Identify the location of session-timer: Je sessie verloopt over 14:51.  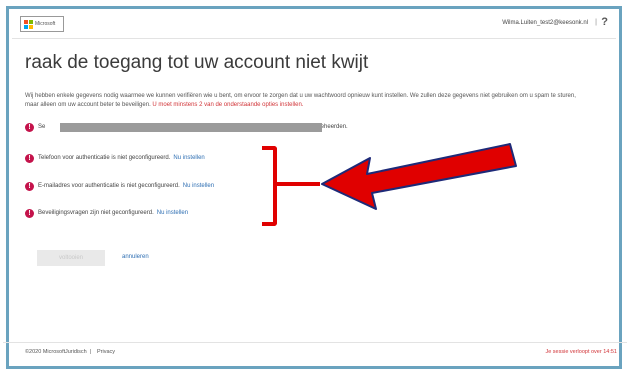
(581, 352).